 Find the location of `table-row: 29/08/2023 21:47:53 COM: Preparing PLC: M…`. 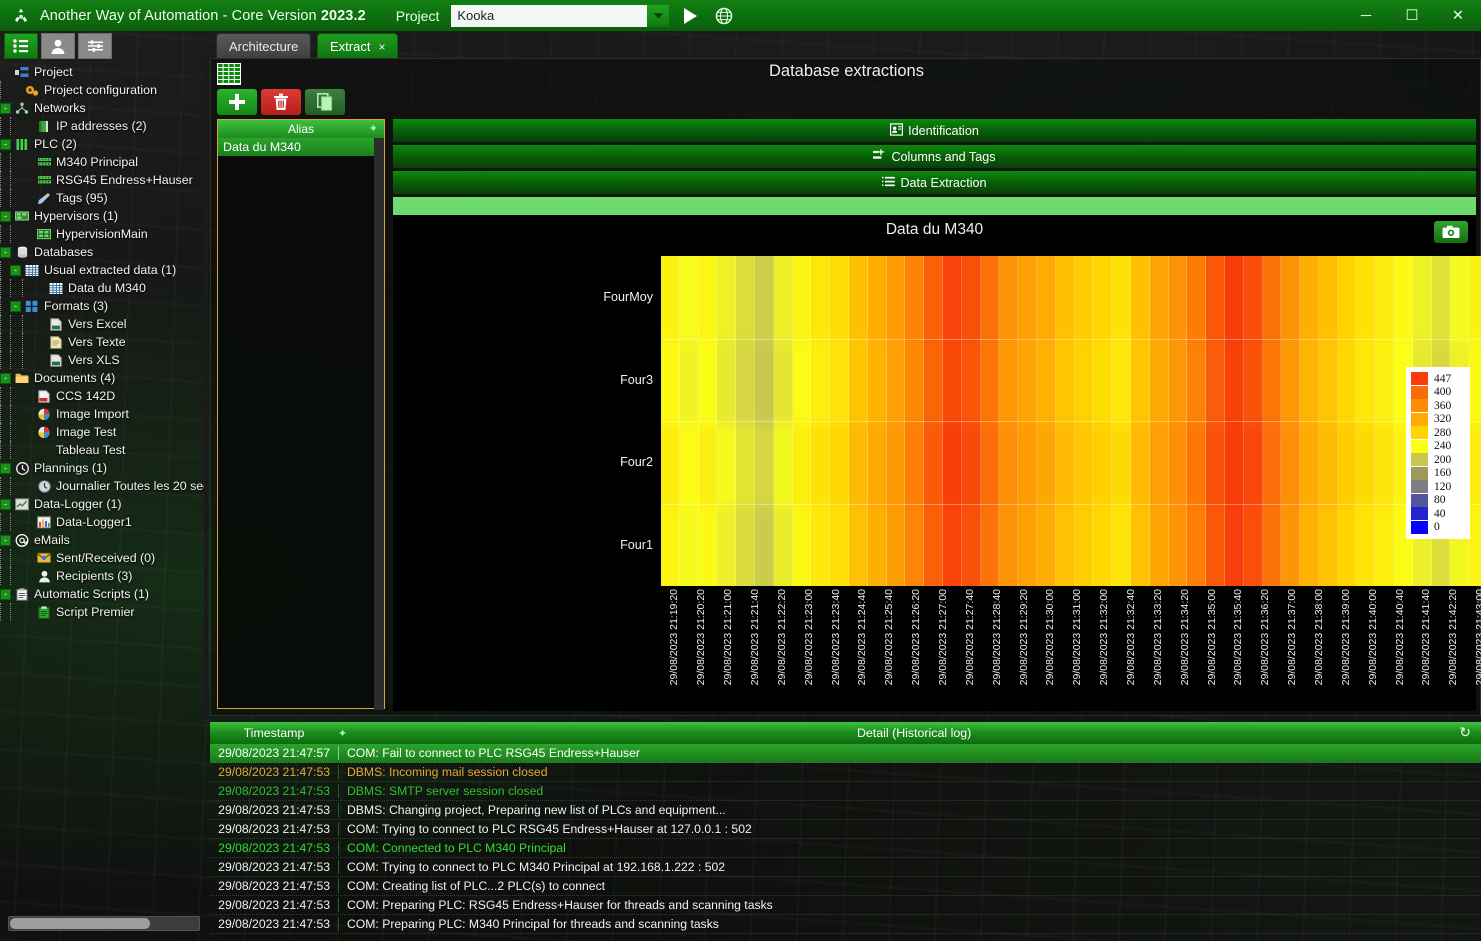

table-row: 29/08/2023 21:47:53 COM: Preparing PLC: M… is located at coordinates (845, 924).